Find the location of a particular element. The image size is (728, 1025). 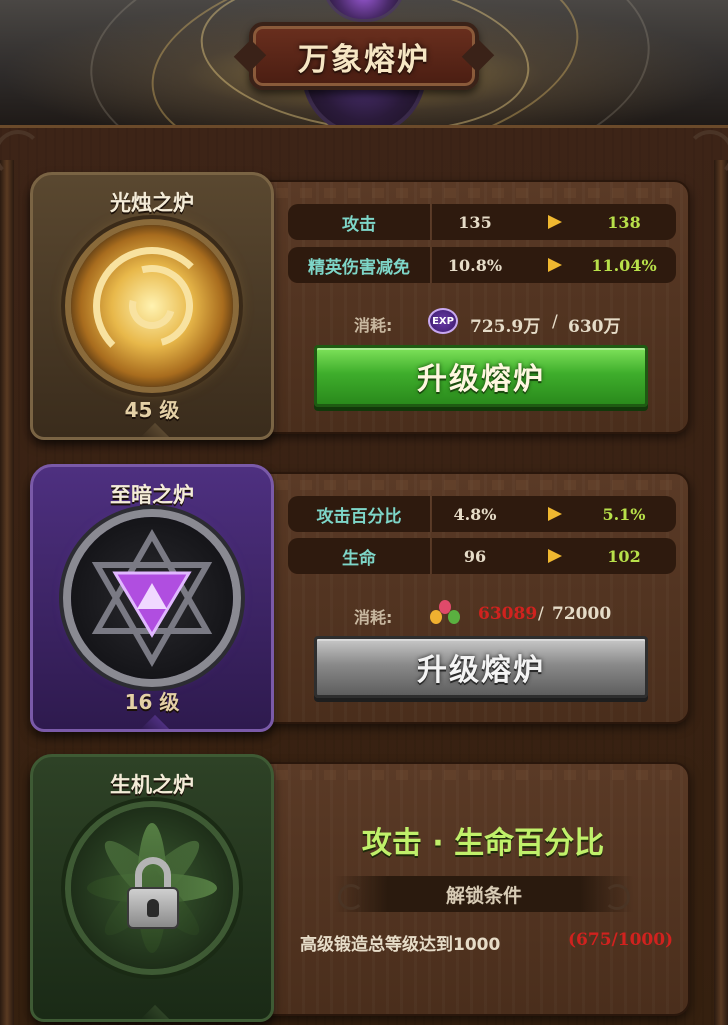

light-orb-icon is located at coordinates (152, 306).